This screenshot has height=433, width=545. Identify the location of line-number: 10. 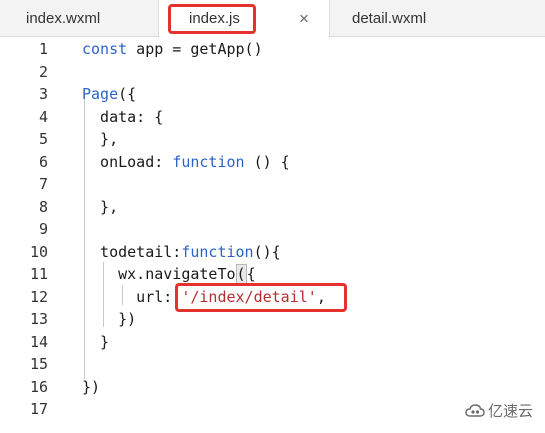
(38, 251).